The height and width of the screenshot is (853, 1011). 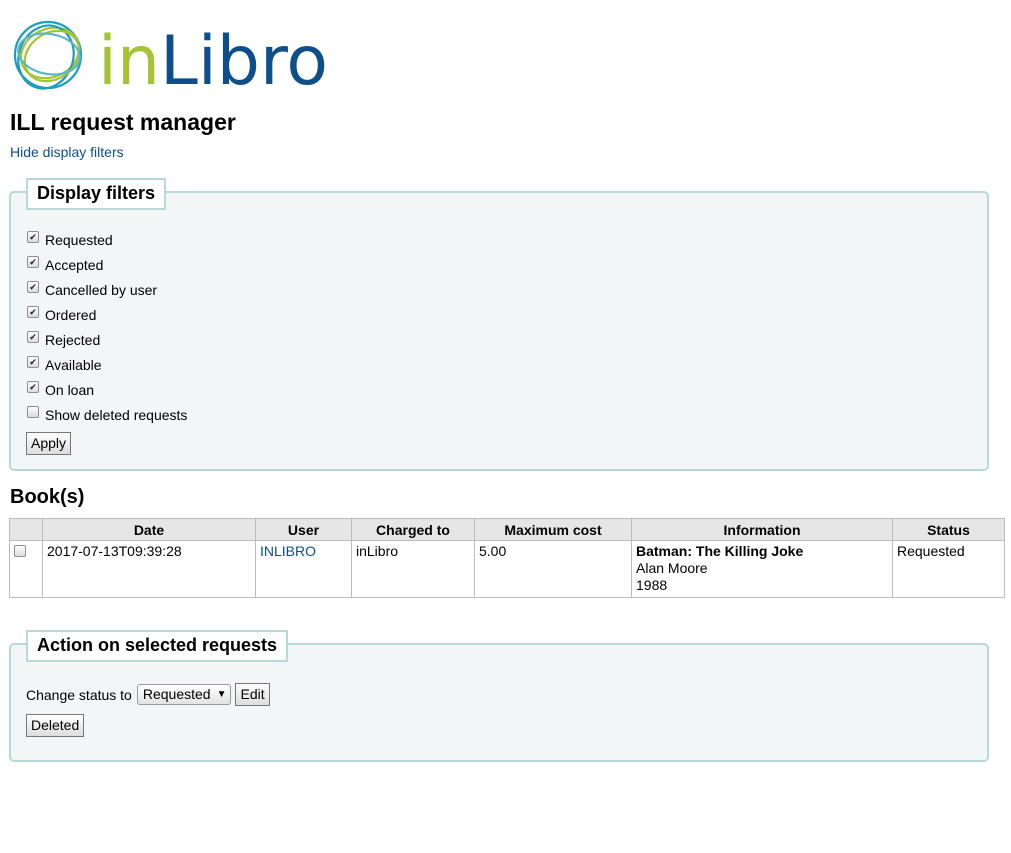 I want to click on change-status-row: Change status to Requested ▼ Edit, so click(x=148, y=694).